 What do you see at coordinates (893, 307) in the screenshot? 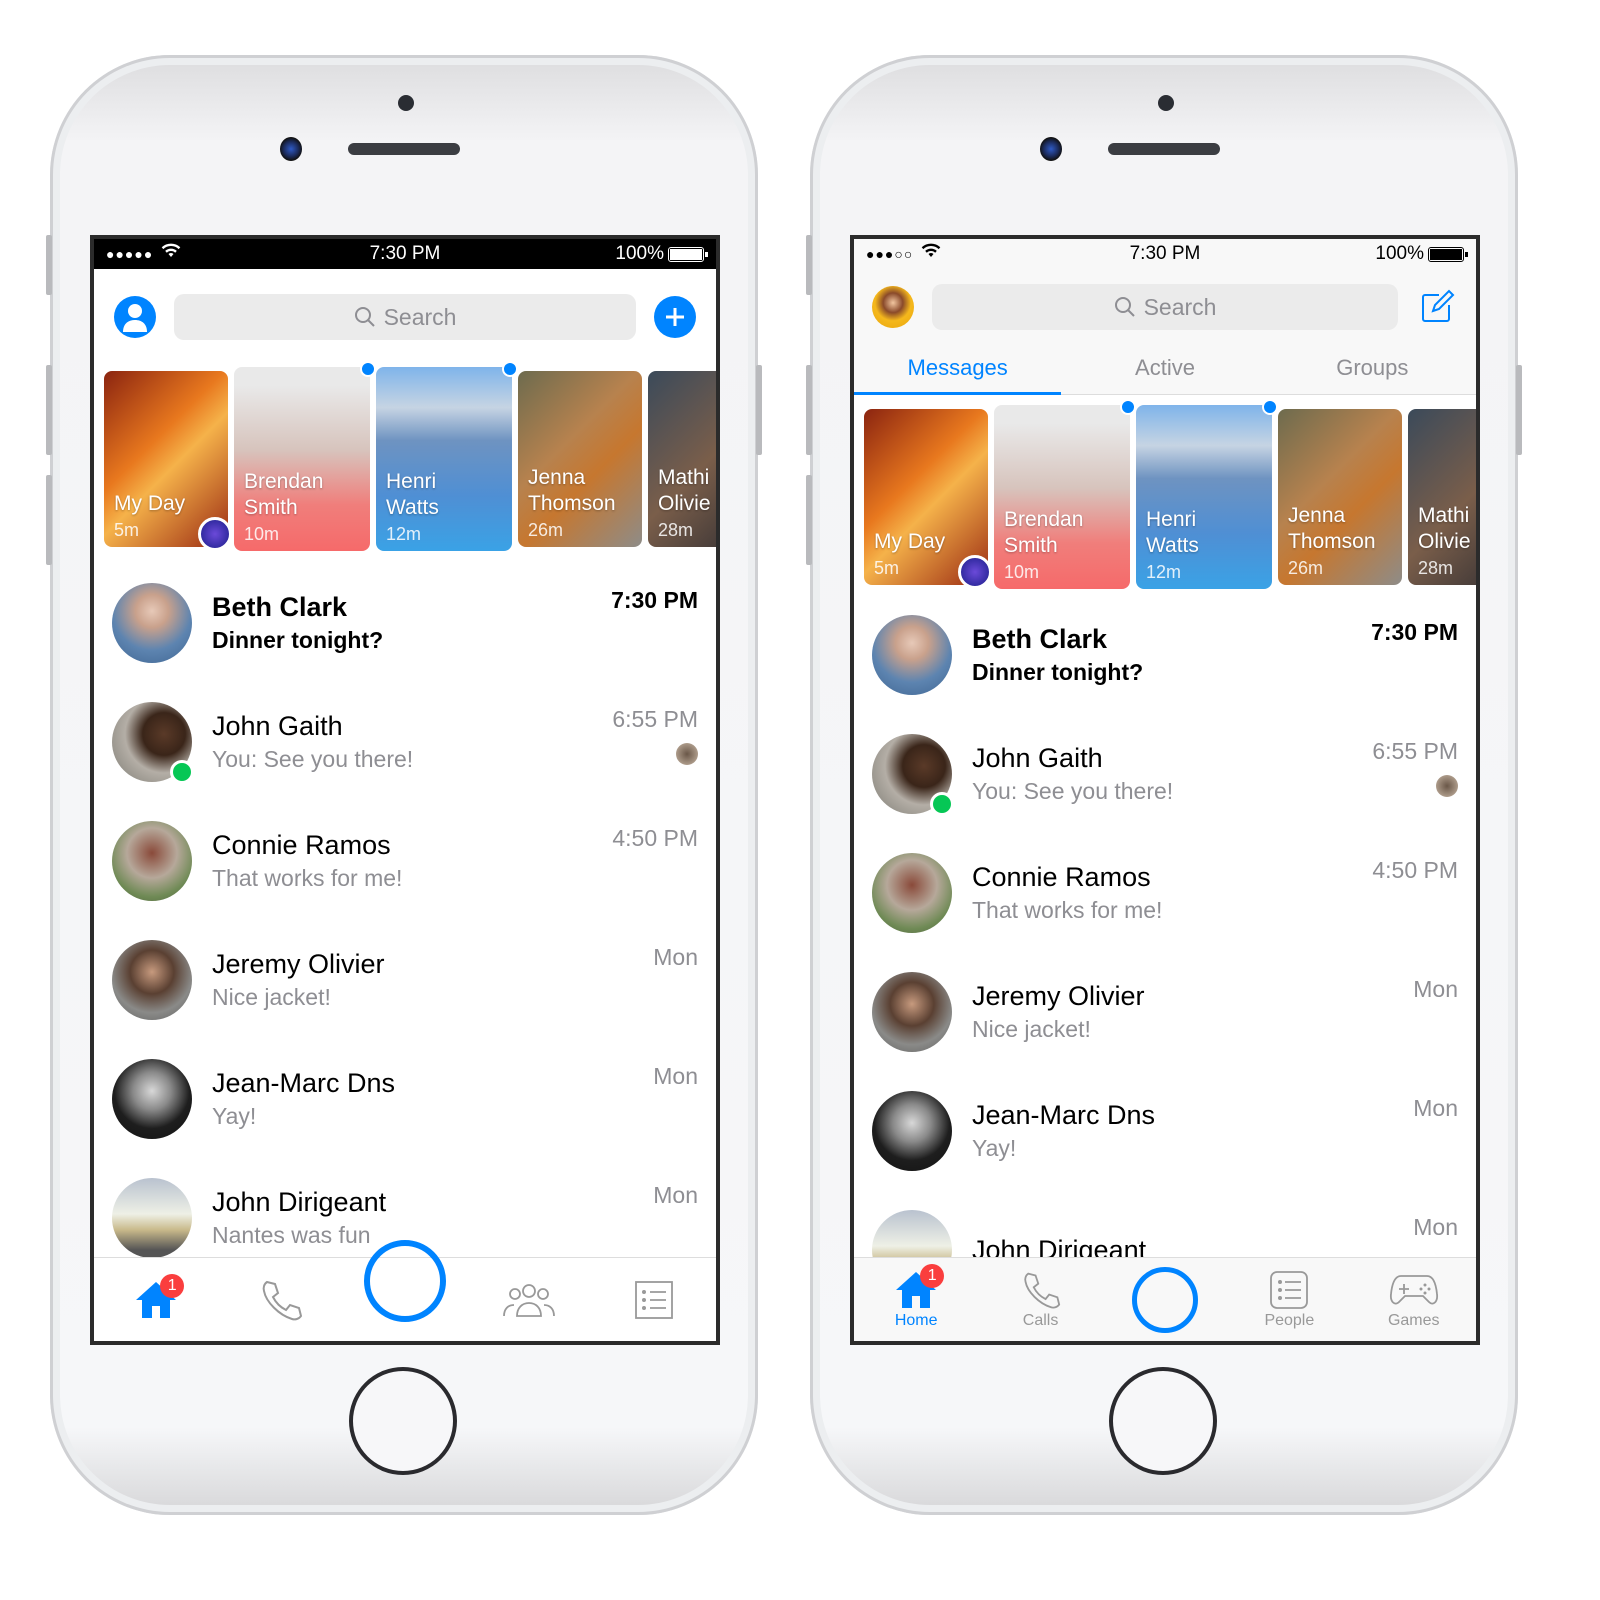
I see `profile-avatar` at bounding box center [893, 307].